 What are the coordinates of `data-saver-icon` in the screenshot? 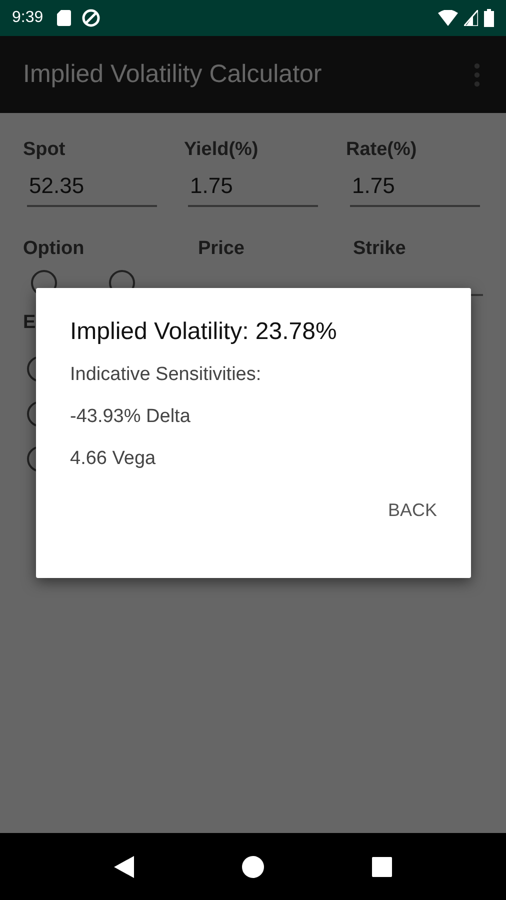 It's located at (91, 18).